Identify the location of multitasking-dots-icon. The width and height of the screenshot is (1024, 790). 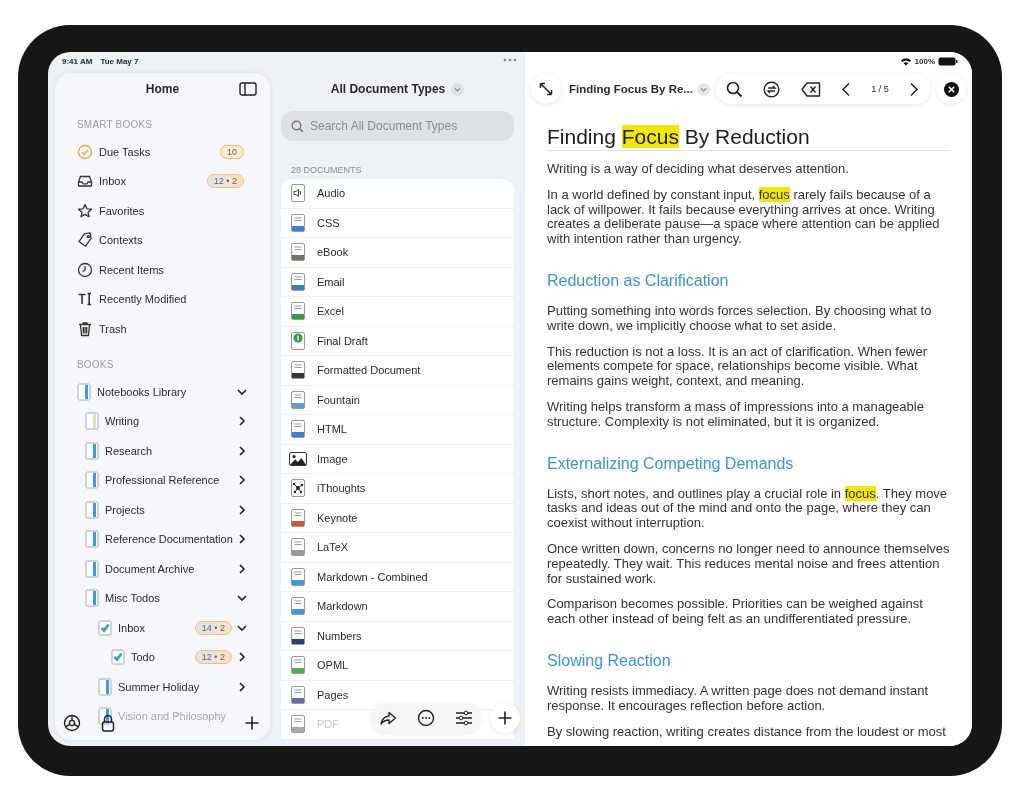
(510, 60).